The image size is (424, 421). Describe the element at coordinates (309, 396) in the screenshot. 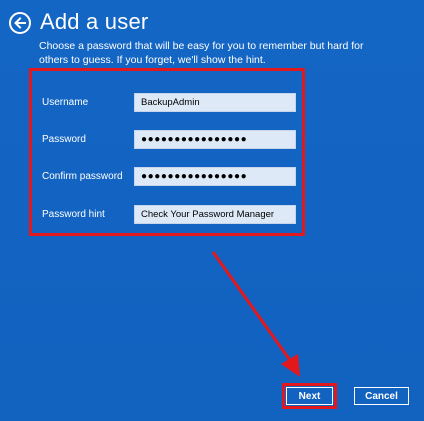

I see `next-button: Next` at that location.